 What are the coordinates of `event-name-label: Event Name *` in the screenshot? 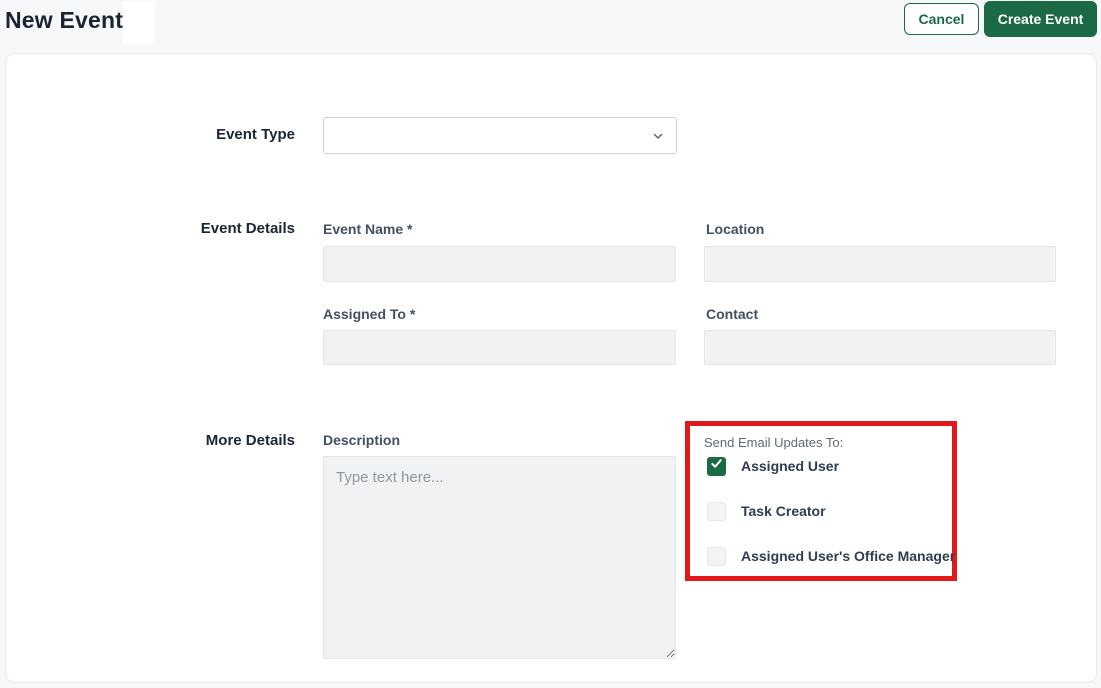 It's located at (368, 229).